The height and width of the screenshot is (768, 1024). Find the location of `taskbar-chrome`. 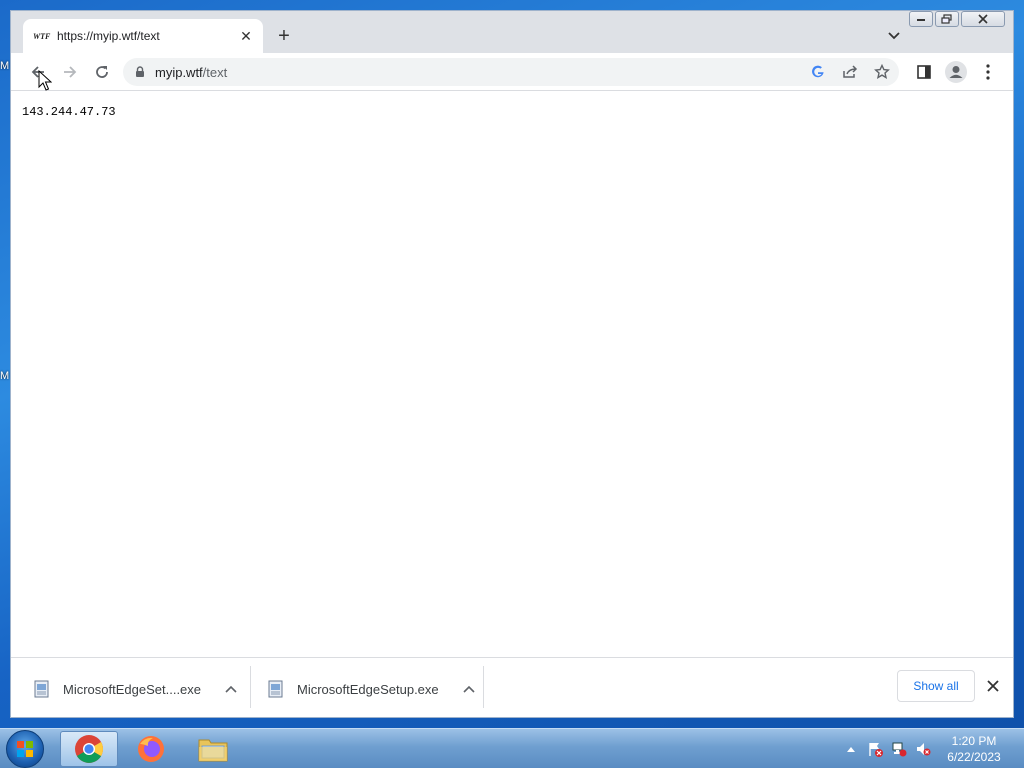

taskbar-chrome is located at coordinates (89, 749).